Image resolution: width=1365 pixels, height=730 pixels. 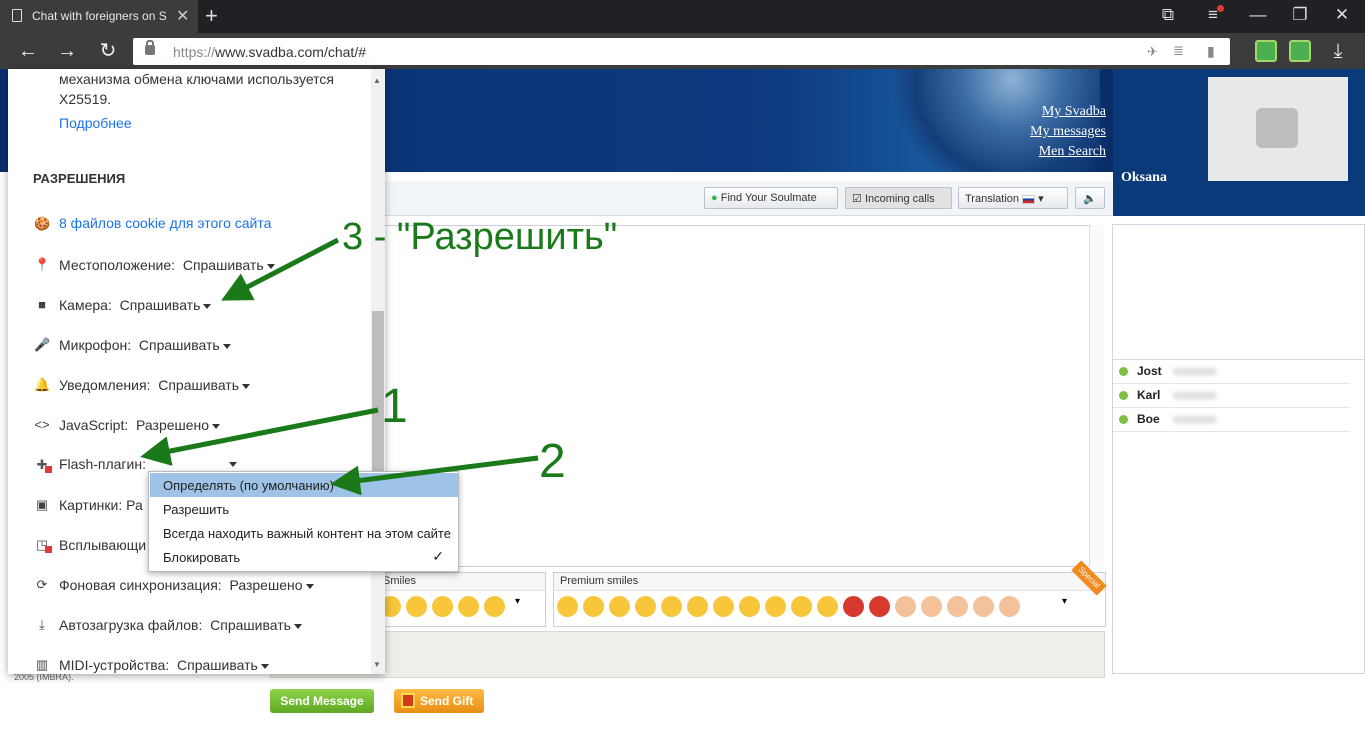 I want to click on annotation-step3: 3 - "Разрешить", so click(x=480, y=237).